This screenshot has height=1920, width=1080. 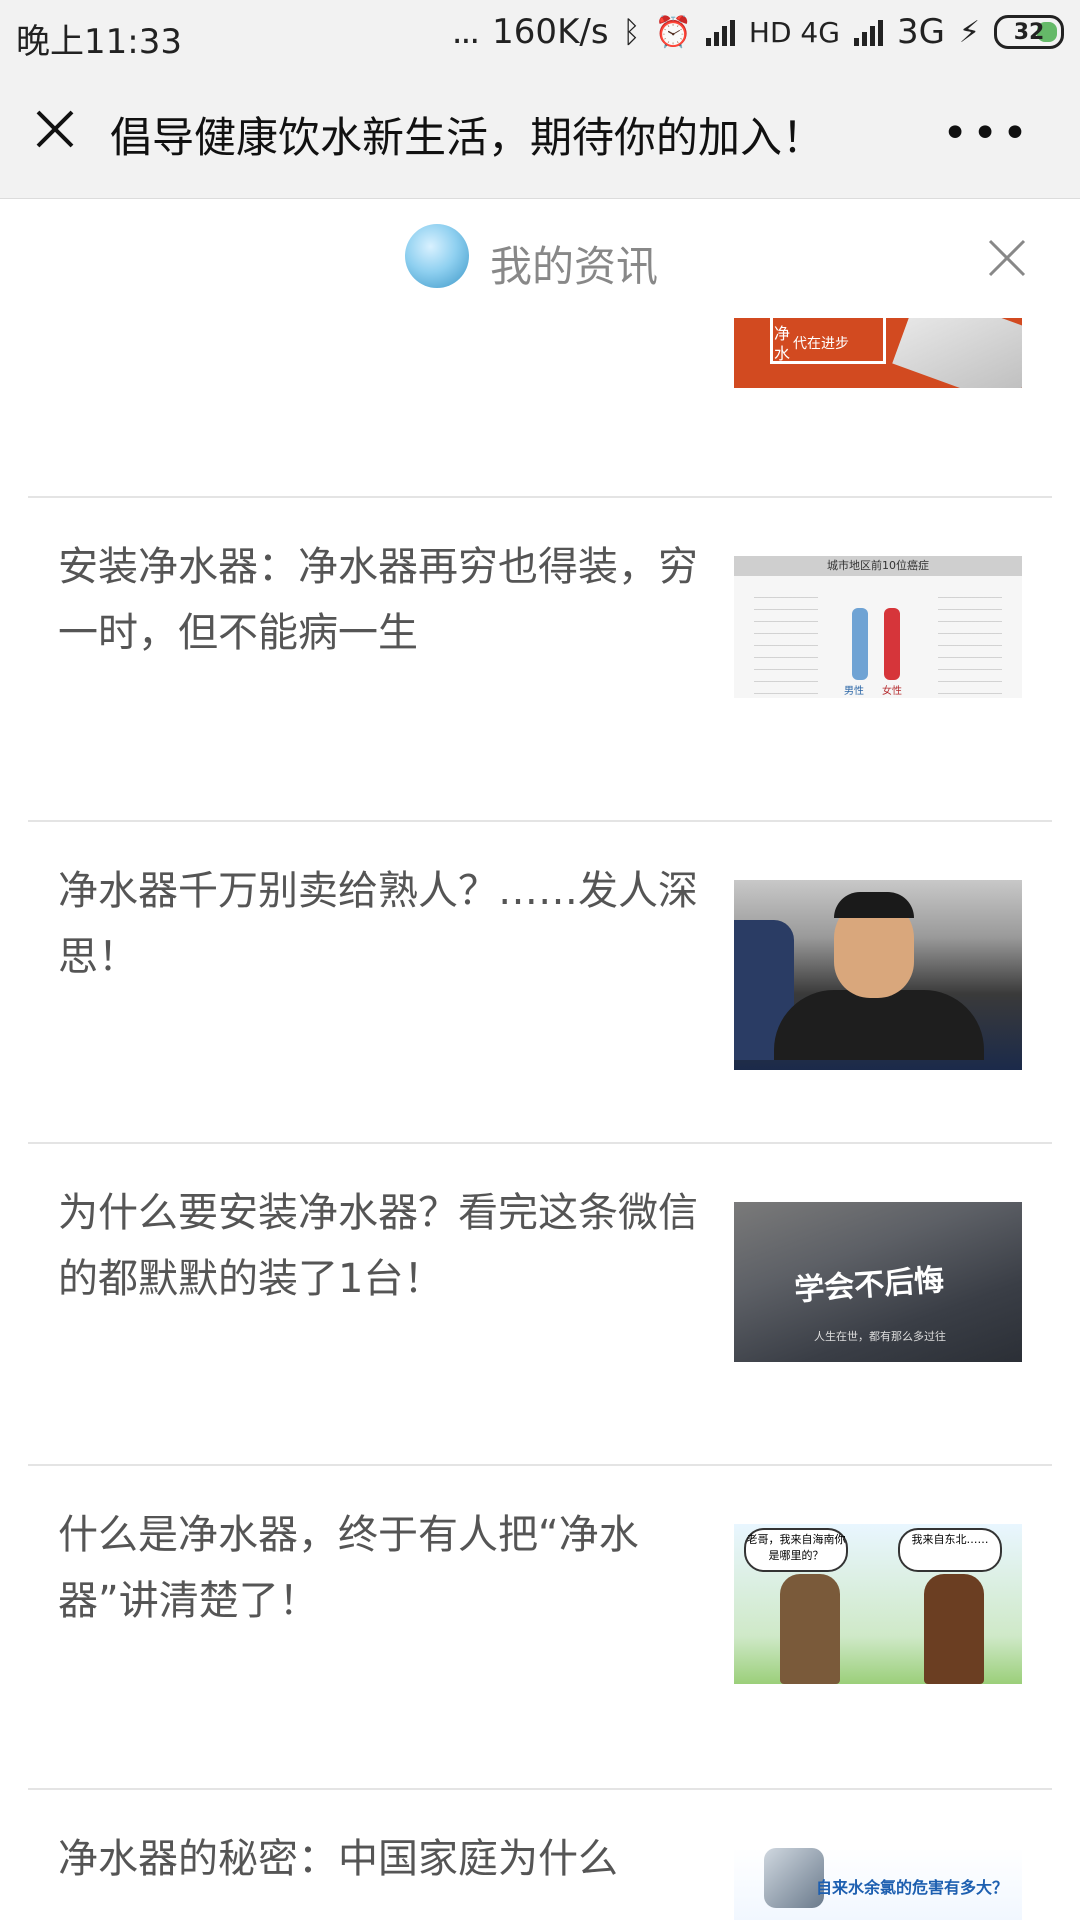 I want to click on list-item: 代在进步 净 水, so click(x=540, y=380).